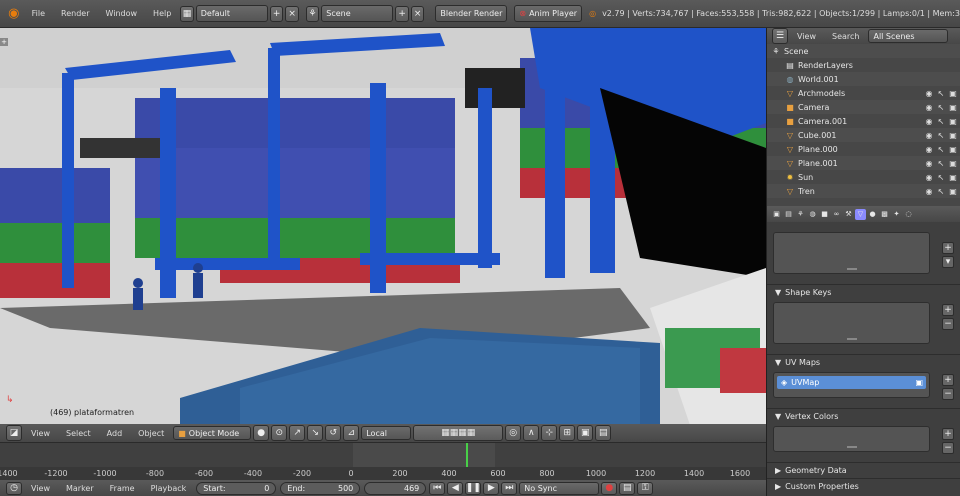 This screenshot has height=496, width=960. What do you see at coordinates (863, 486) in the screenshot?
I see `custom-properties-header: ▶ Custom Properties` at bounding box center [863, 486].